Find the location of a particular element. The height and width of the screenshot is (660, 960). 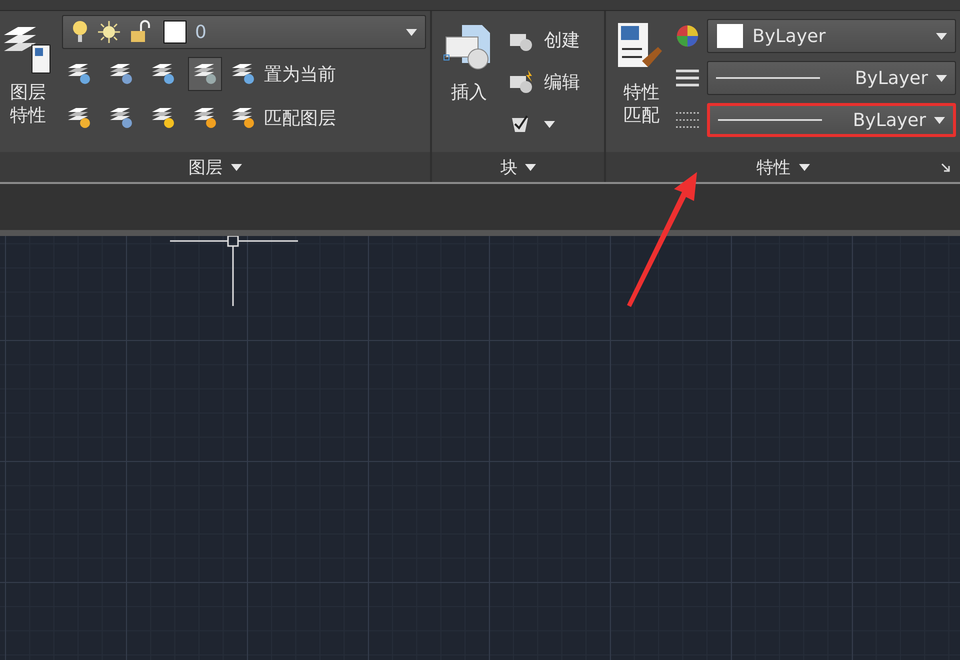

panel-title: 特性 is located at coordinates (783, 167).